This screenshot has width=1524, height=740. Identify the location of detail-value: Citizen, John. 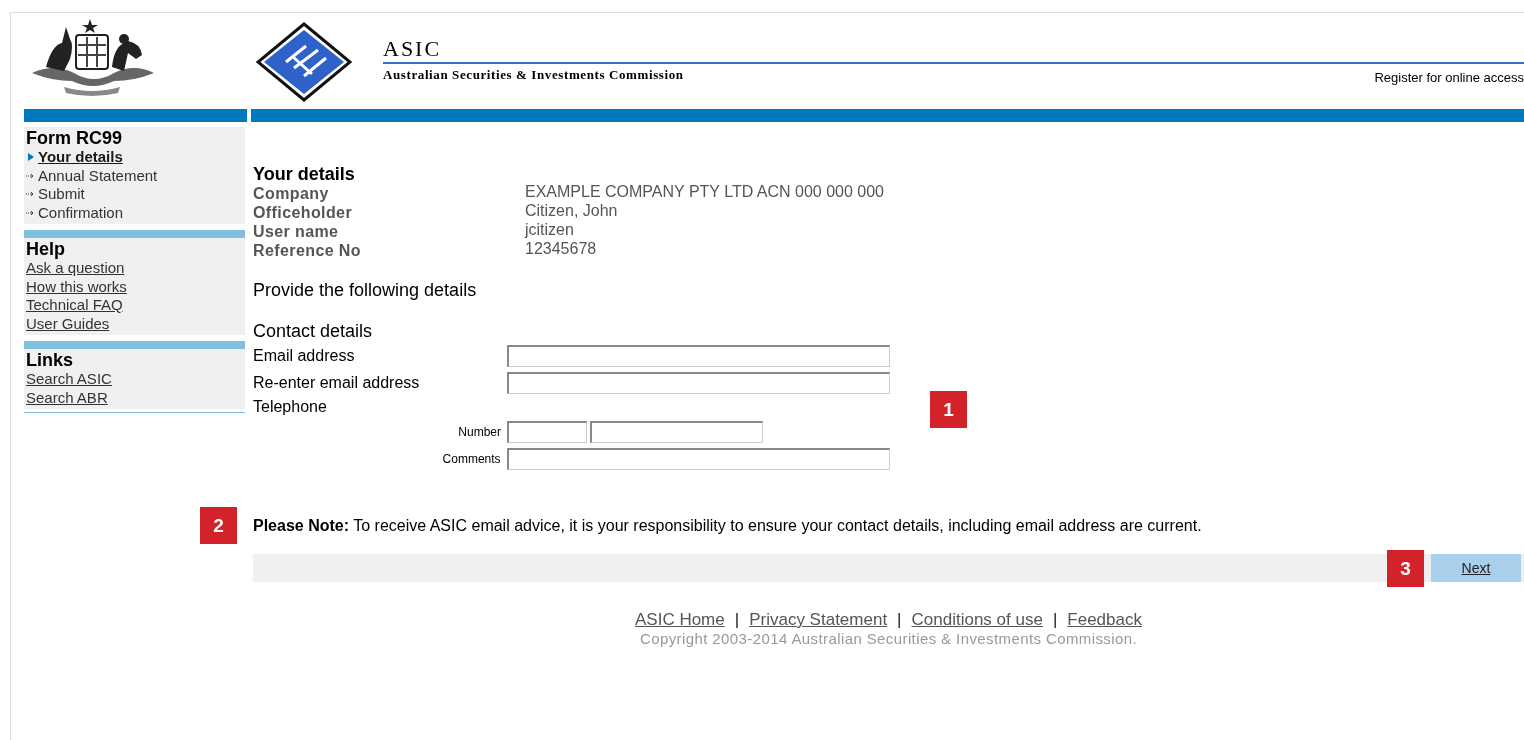
(572, 211).